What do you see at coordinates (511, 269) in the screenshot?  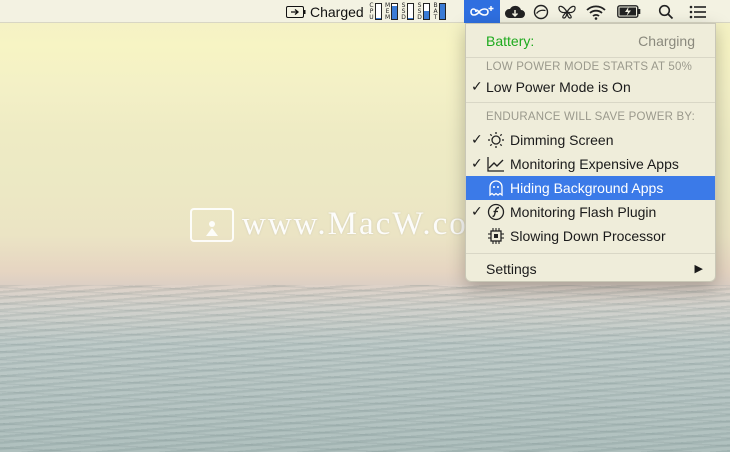 I see `settings-label: Settings` at bounding box center [511, 269].